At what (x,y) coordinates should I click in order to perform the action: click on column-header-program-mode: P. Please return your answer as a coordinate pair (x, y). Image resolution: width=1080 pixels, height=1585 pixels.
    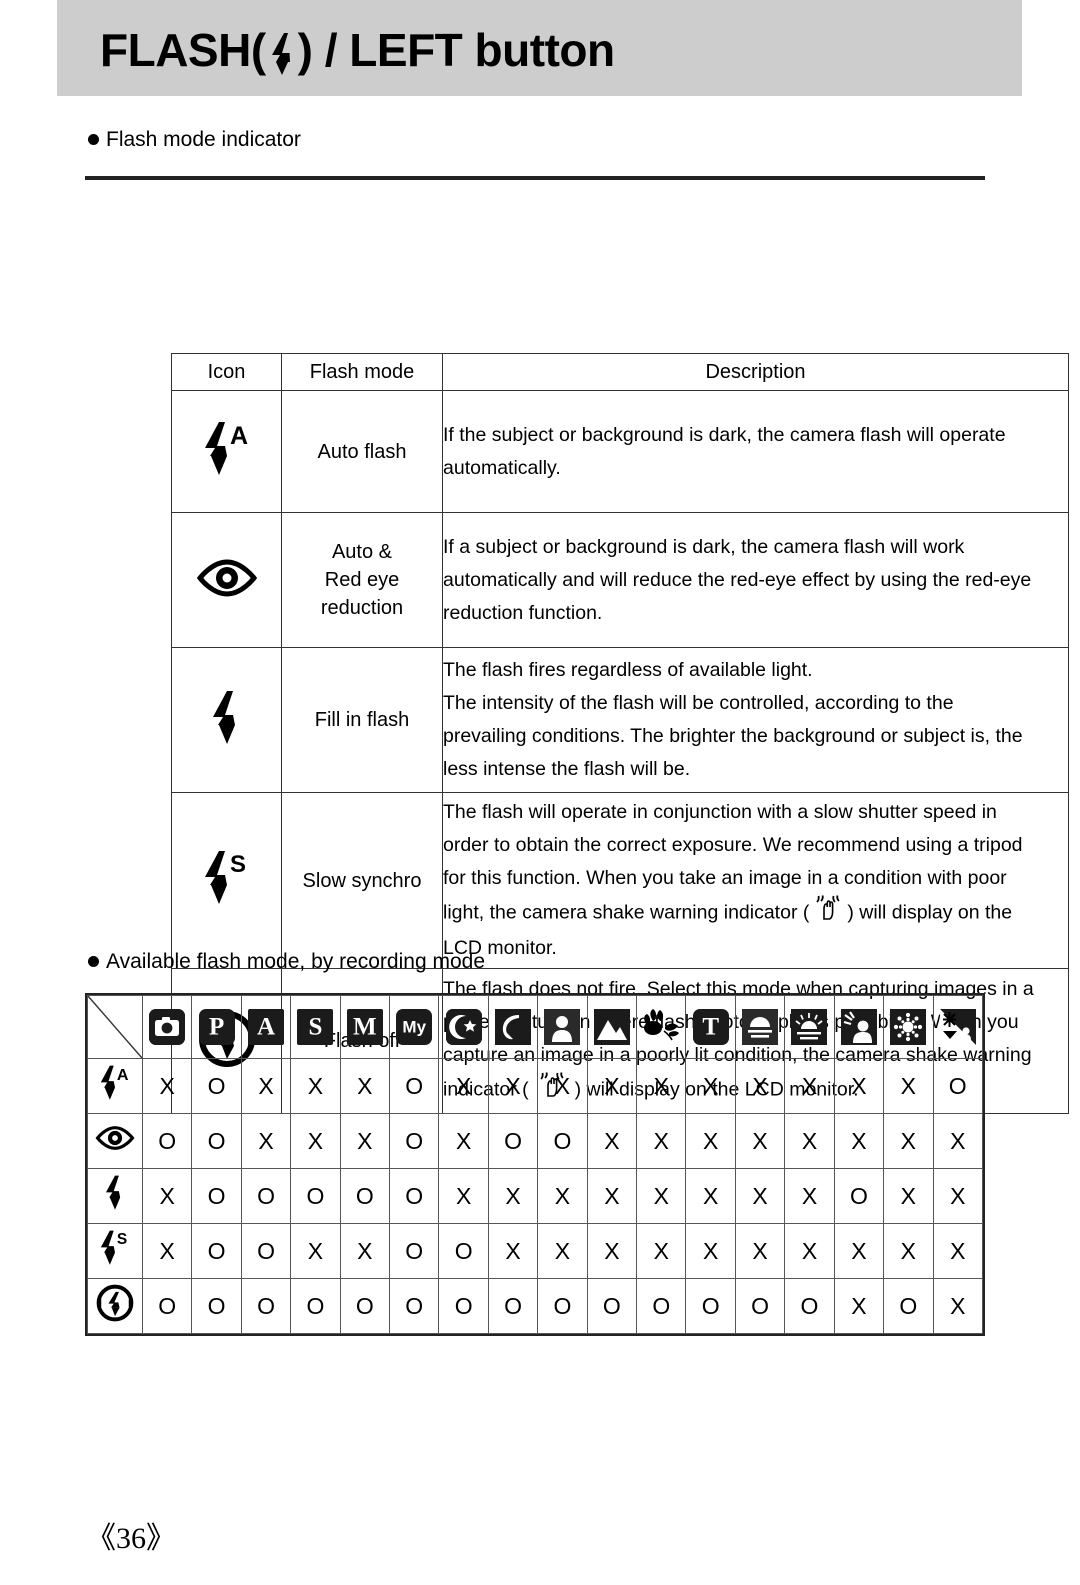
    Looking at the image, I should click on (216, 1027).